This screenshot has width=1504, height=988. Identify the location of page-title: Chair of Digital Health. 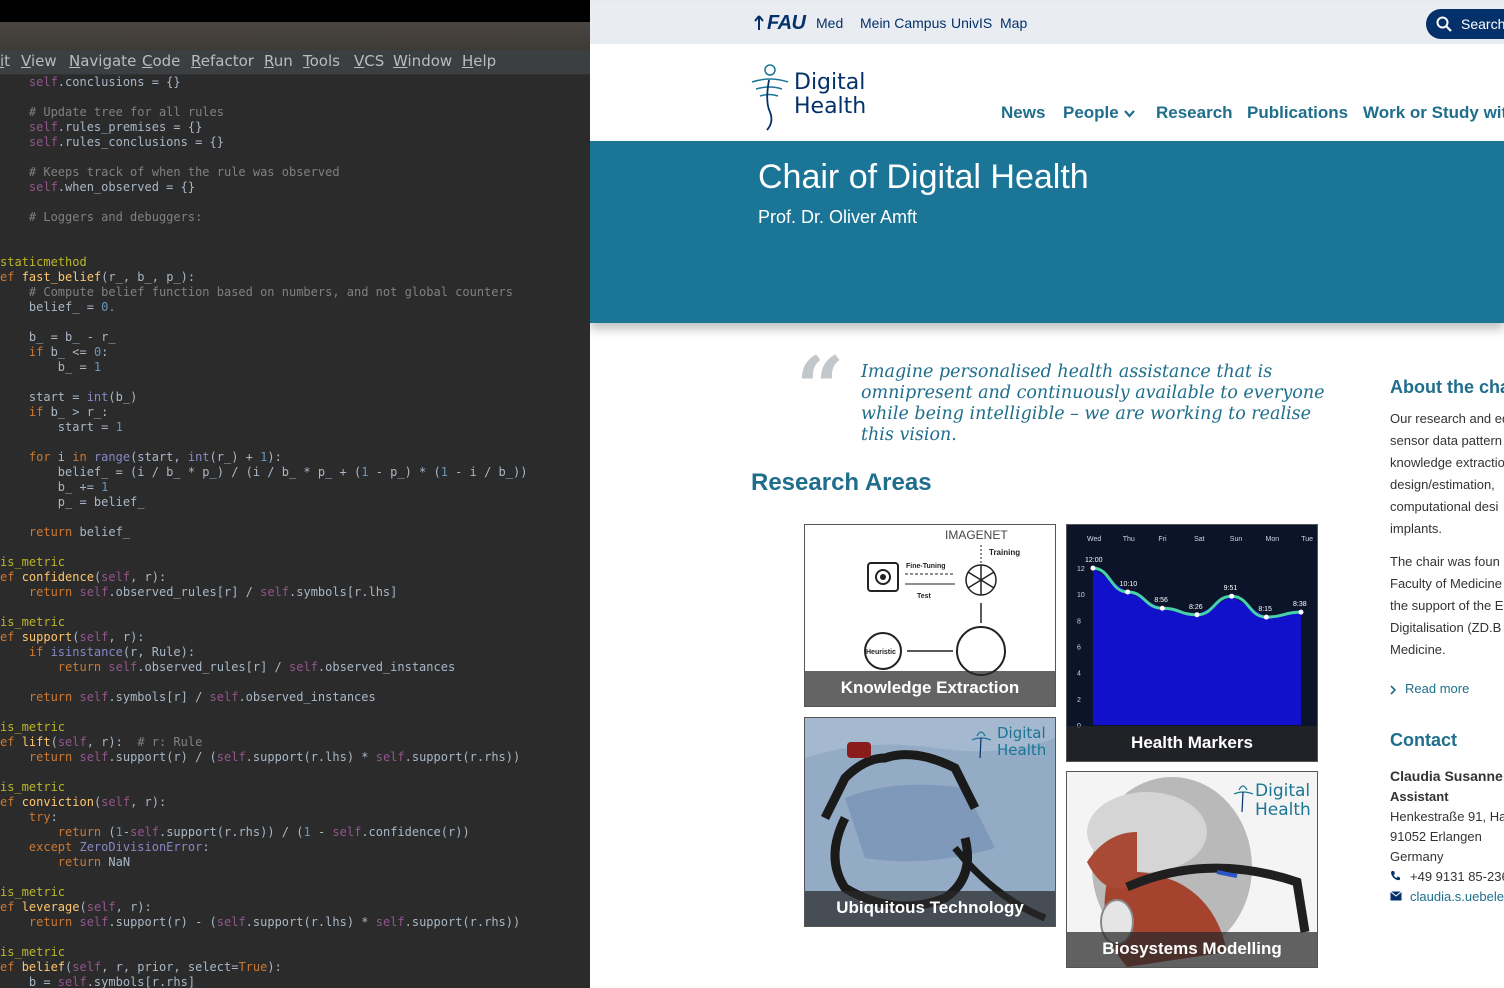
(923, 177).